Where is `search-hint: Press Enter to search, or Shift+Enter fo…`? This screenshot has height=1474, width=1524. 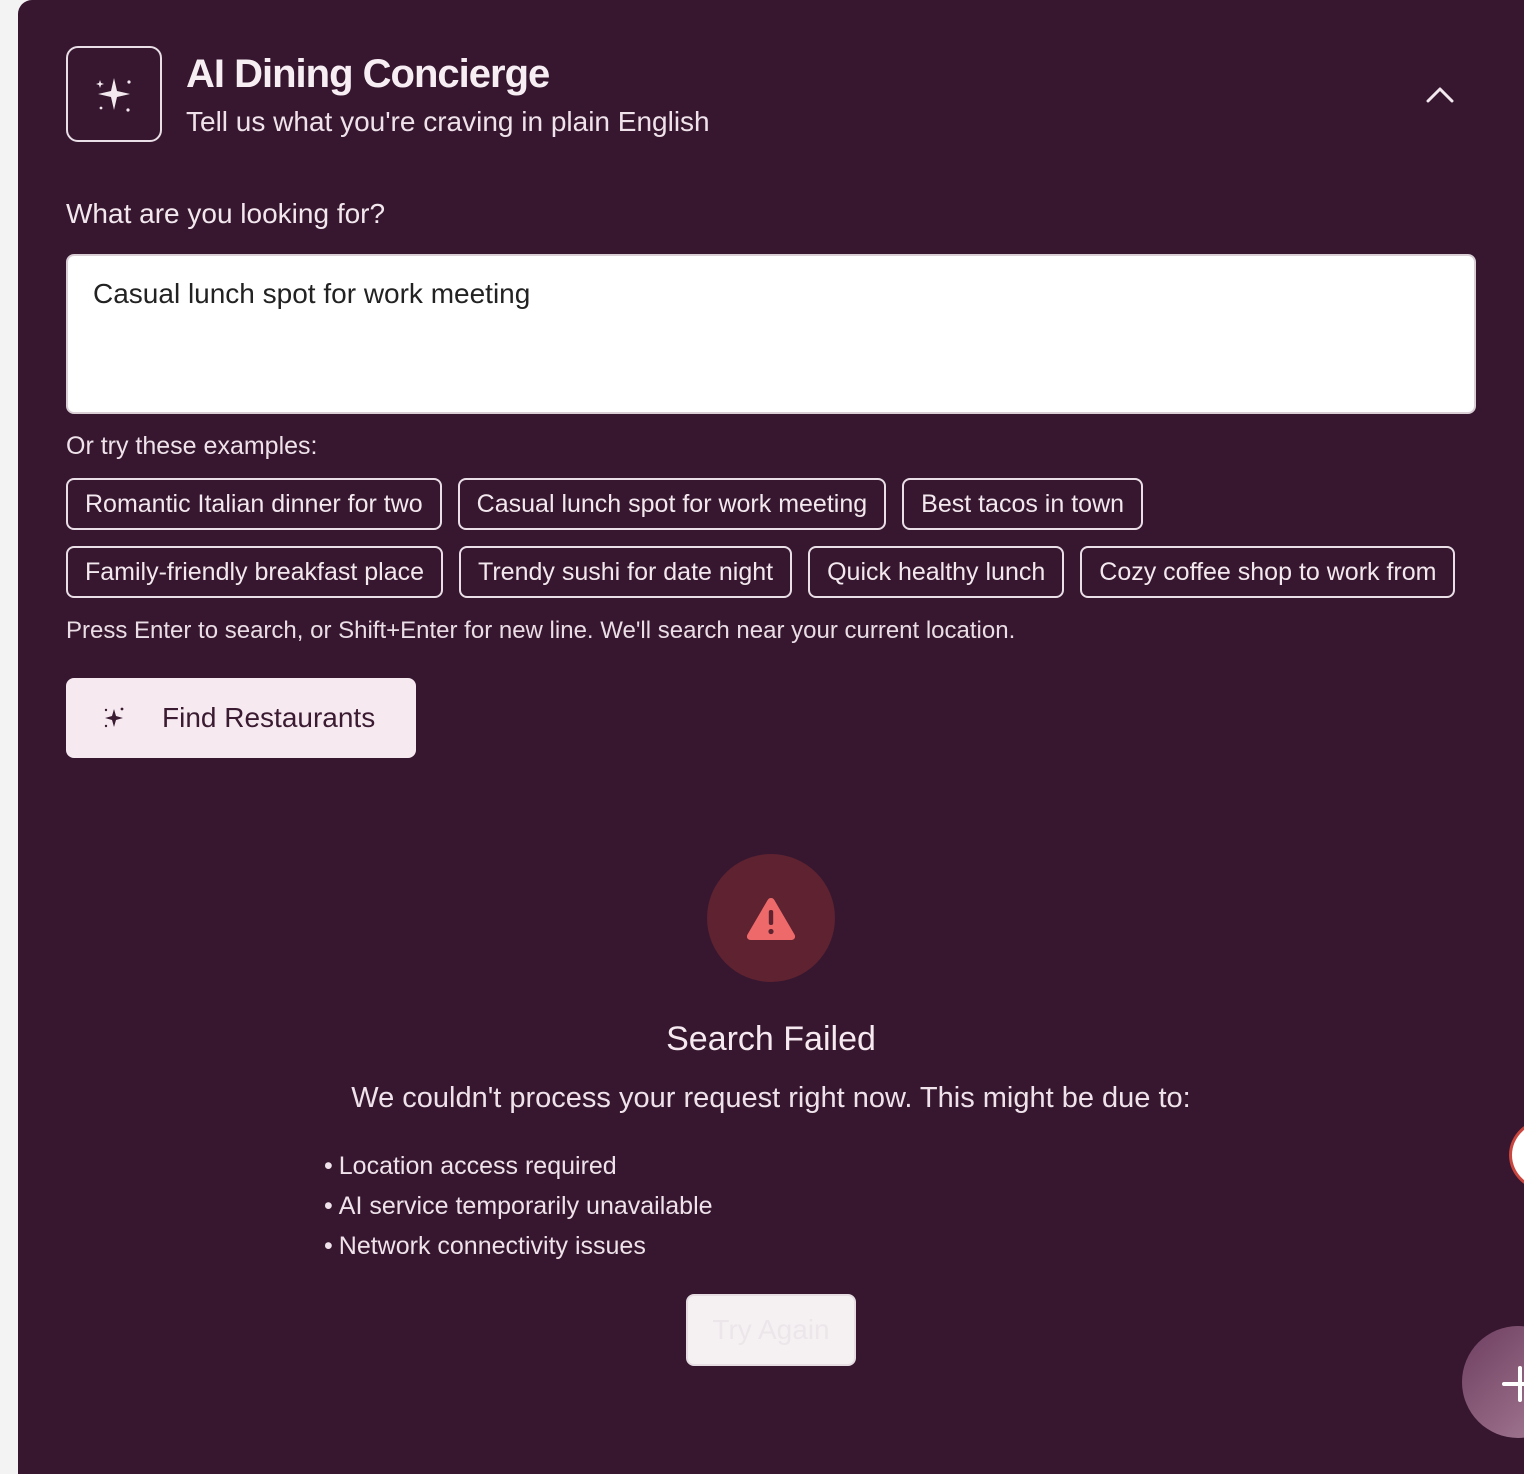 search-hint: Press Enter to search, or Shift+Enter fo… is located at coordinates (541, 630).